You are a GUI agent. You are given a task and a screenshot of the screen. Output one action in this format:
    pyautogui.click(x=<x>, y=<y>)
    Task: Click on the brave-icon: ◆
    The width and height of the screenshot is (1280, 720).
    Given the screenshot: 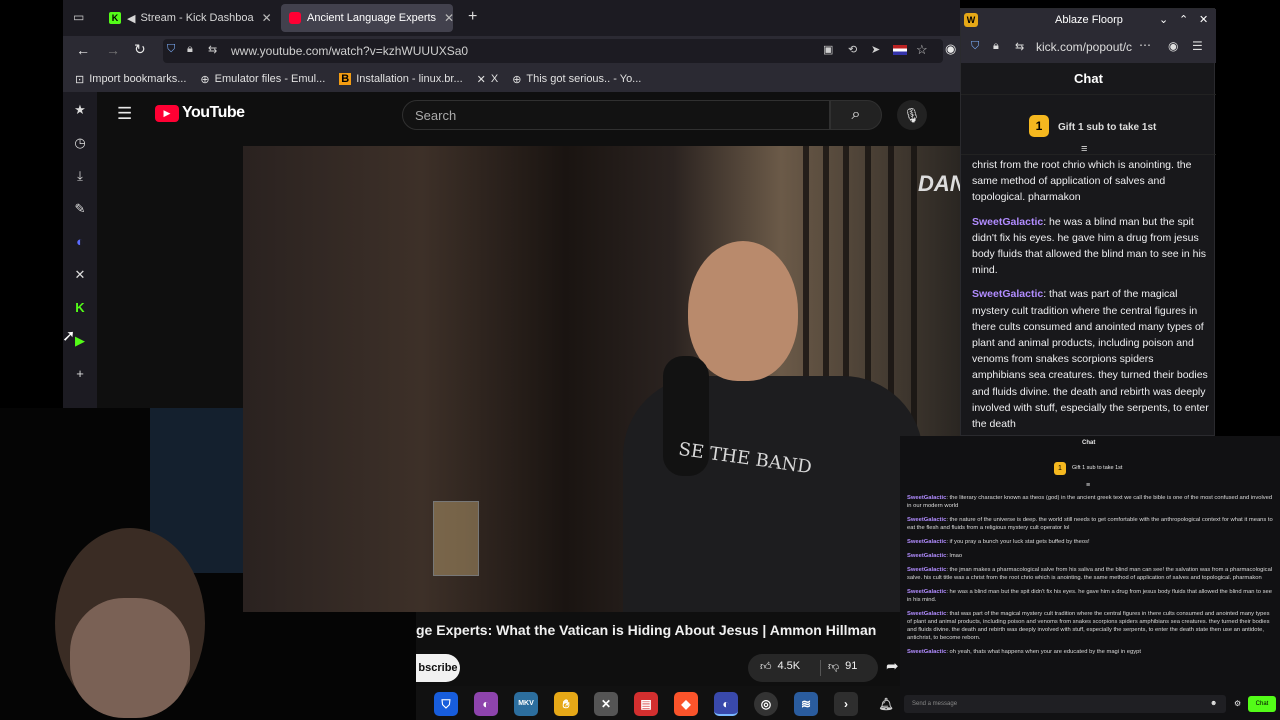 What is the action you would take?
    pyautogui.click(x=686, y=704)
    